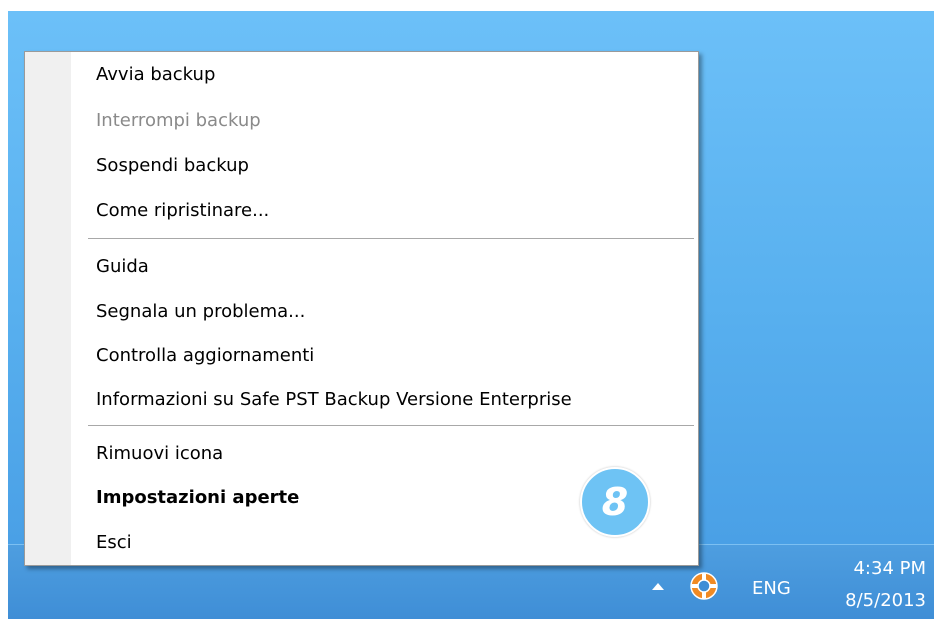  What do you see at coordinates (48, 308) in the screenshot?
I see `menu-icon-gutter` at bounding box center [48, 308].